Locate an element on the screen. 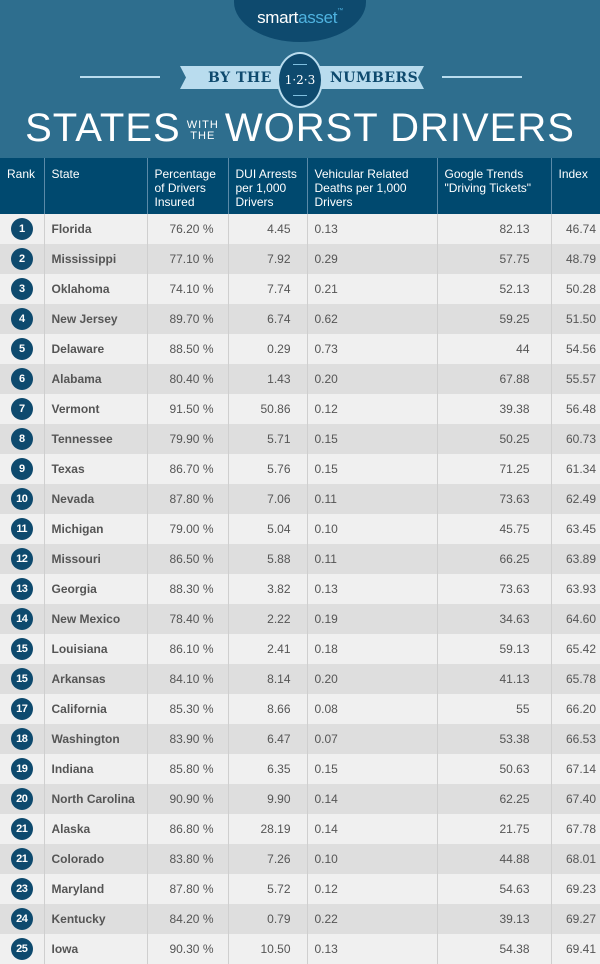 The image size is (600, 964). index-cell: 63.45 is located at coordinates (575, 529).